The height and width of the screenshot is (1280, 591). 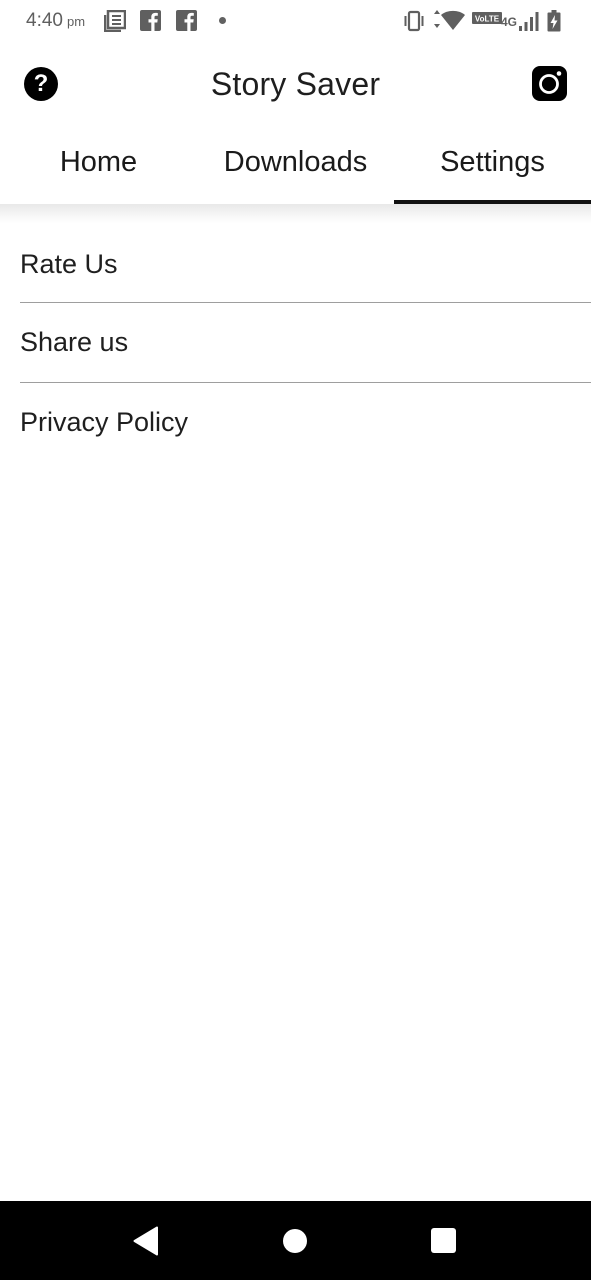 I want to click on recents-icon, so click(x=443, y=1240).